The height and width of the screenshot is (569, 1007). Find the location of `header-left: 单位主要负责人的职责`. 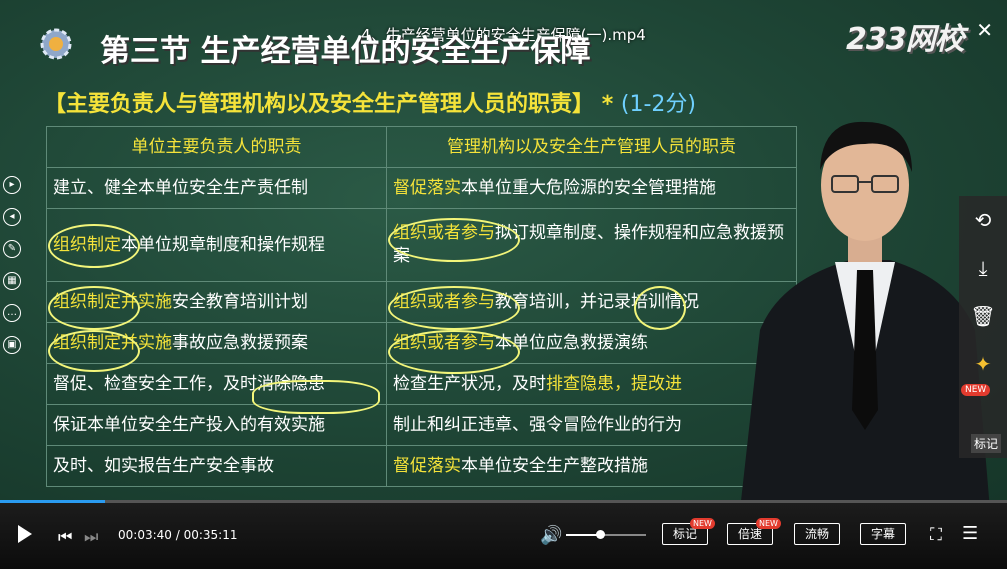

header-left: 单位主要负责人的职责 is located at coordinates (216, 147).